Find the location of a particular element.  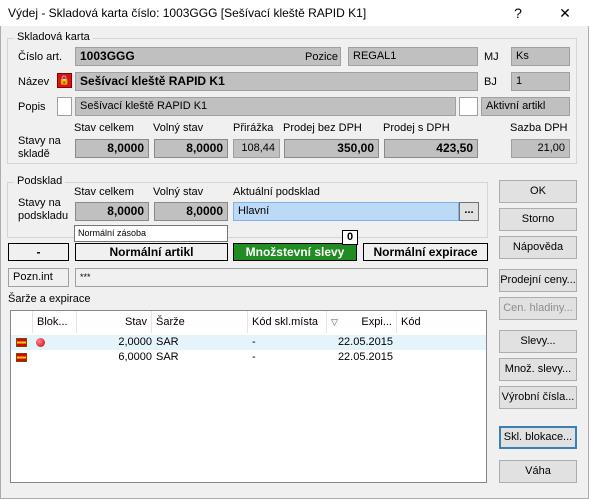

table-row: 6,0000 SAR - 22.05.2015 is located at coordinates (248, 357).